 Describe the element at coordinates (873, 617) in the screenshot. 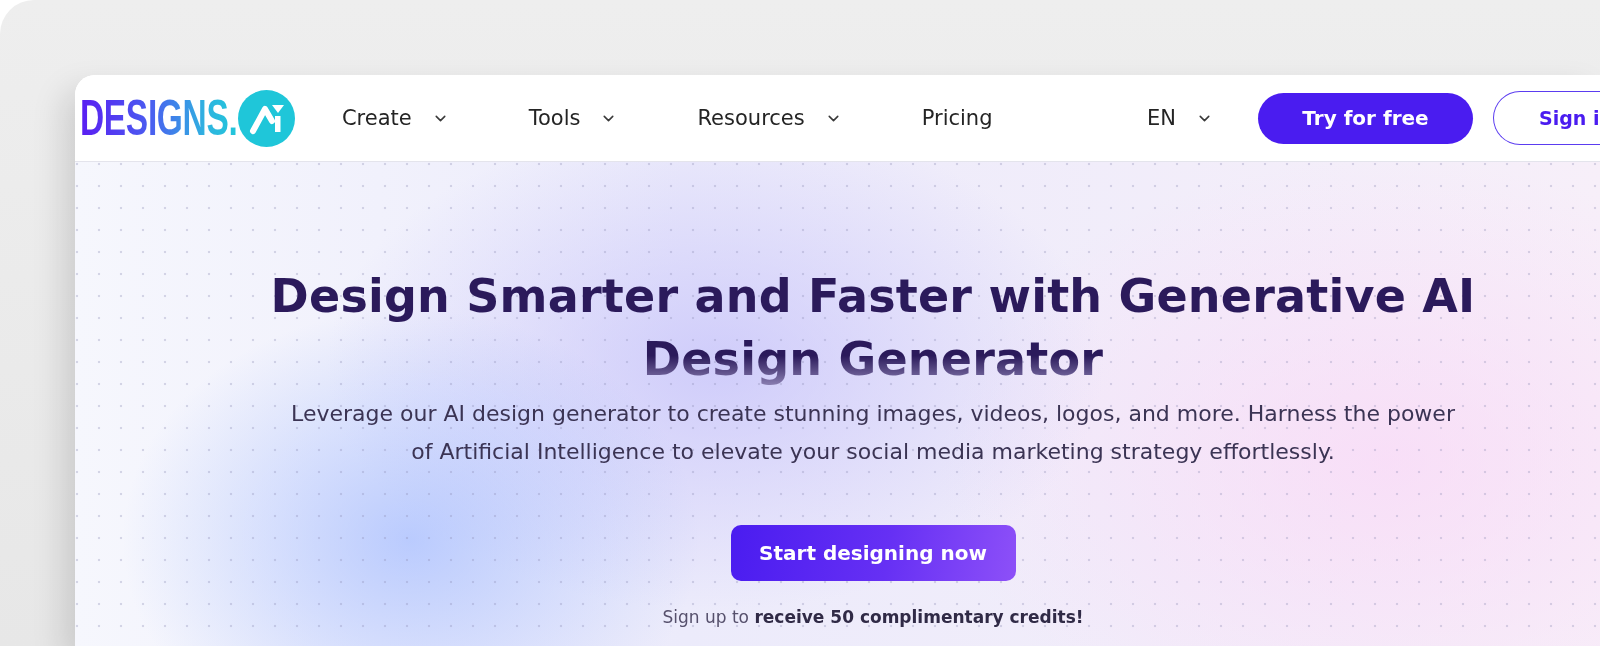

I see `credits-note: Sign up to receive 50 complimentary credits!` at that location.